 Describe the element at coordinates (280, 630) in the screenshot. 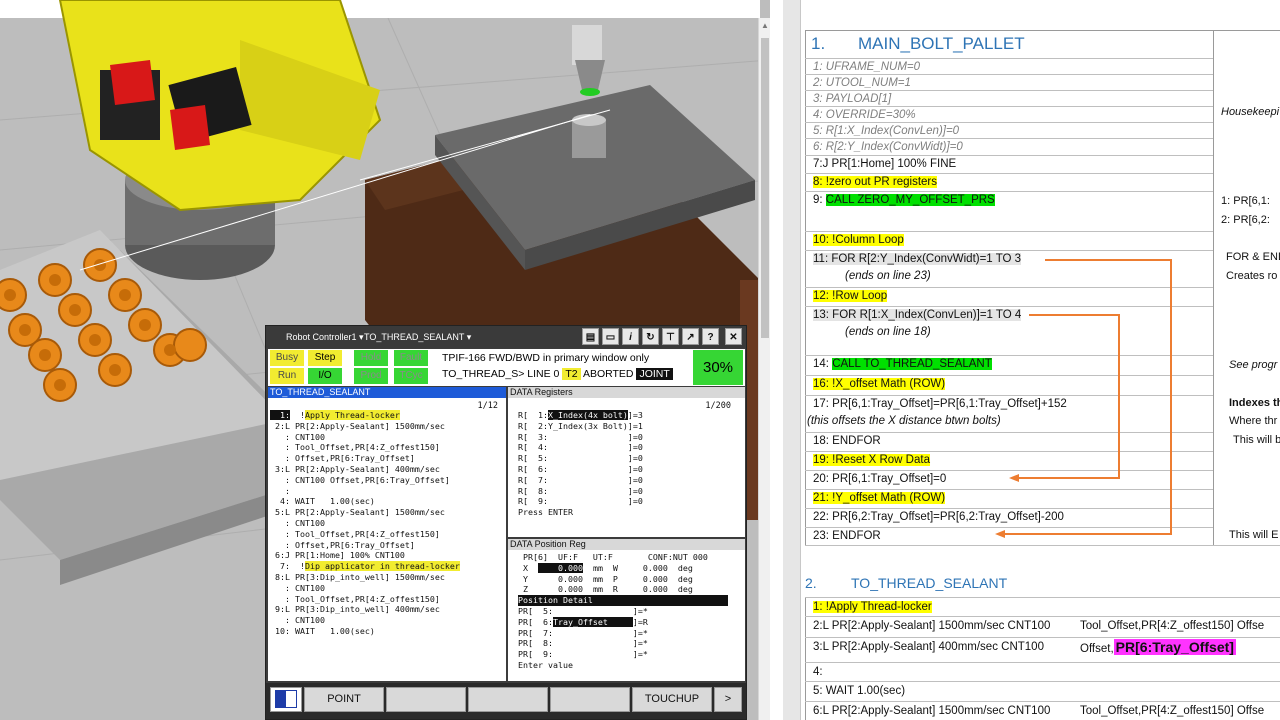

I see `line-number: 10:` at that location.